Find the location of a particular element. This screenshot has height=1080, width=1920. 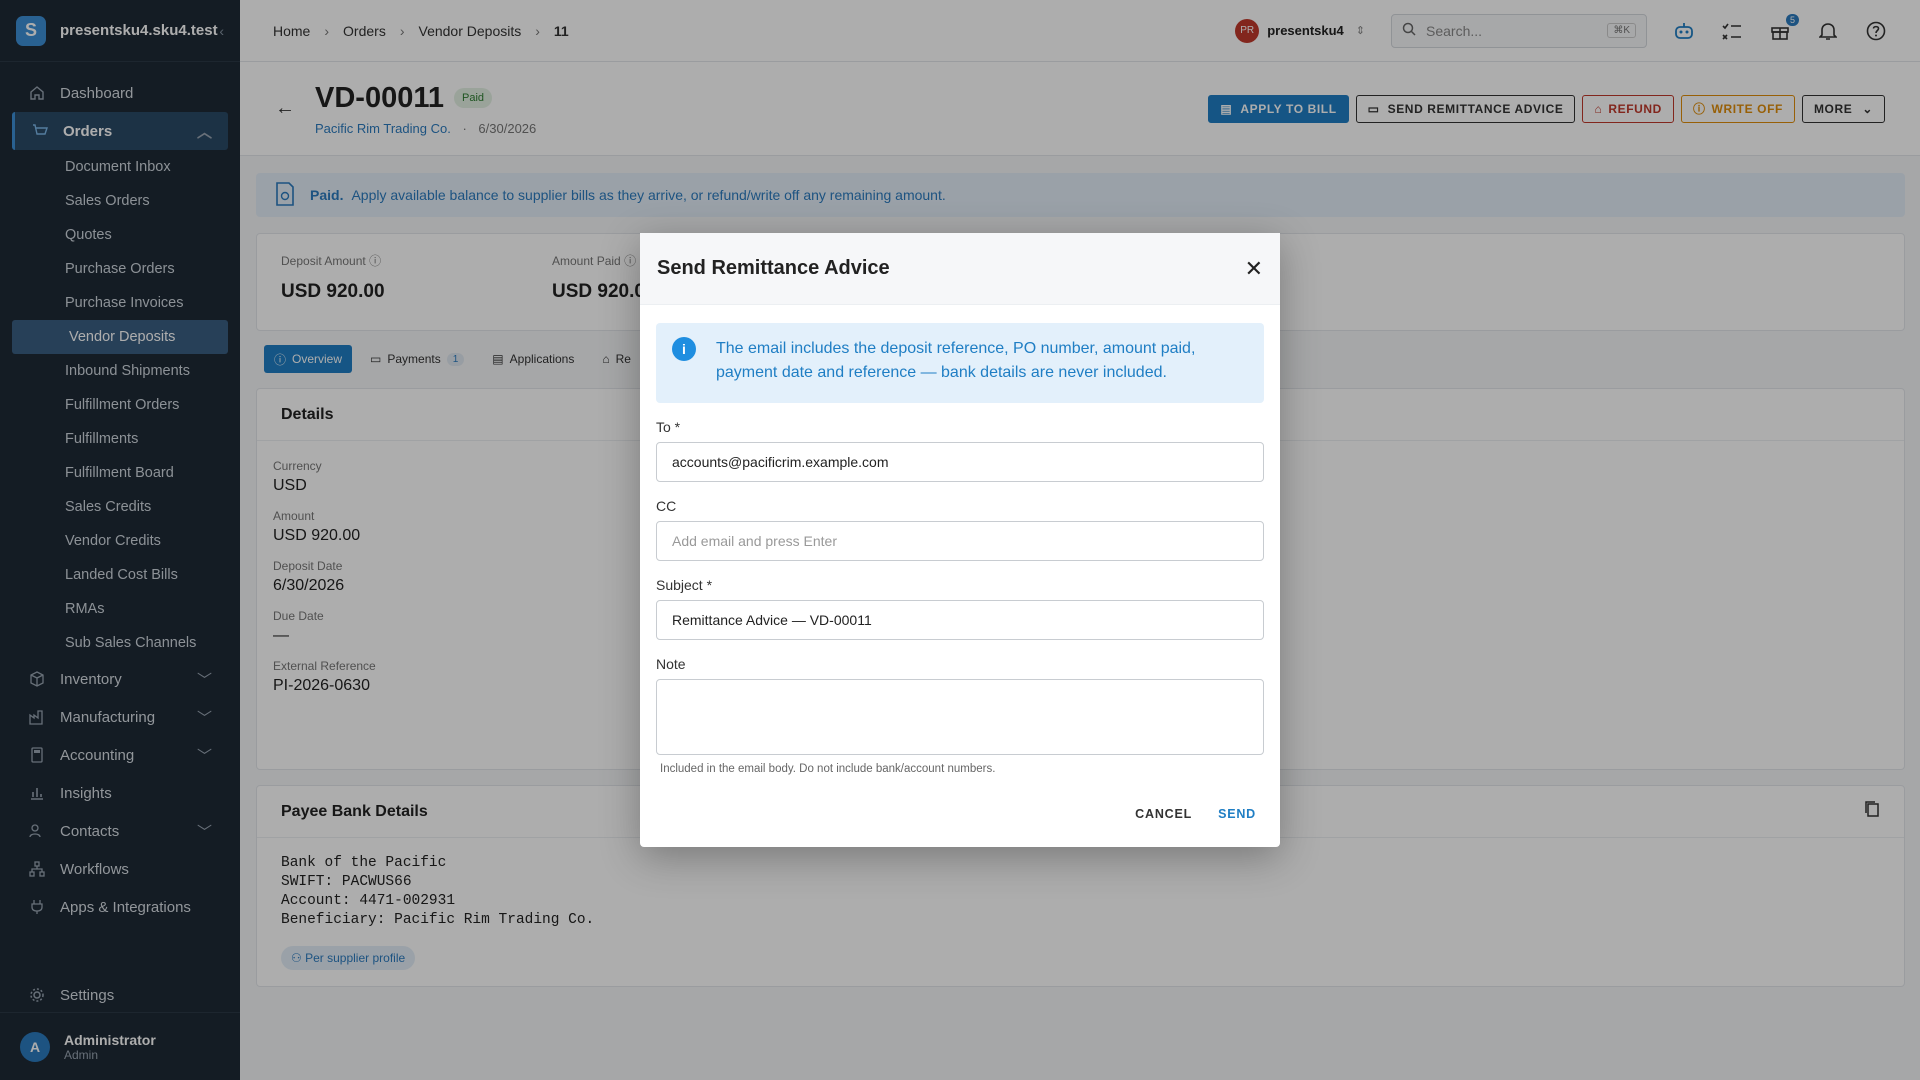

to-label: To * is located at coordinates (668, 427).